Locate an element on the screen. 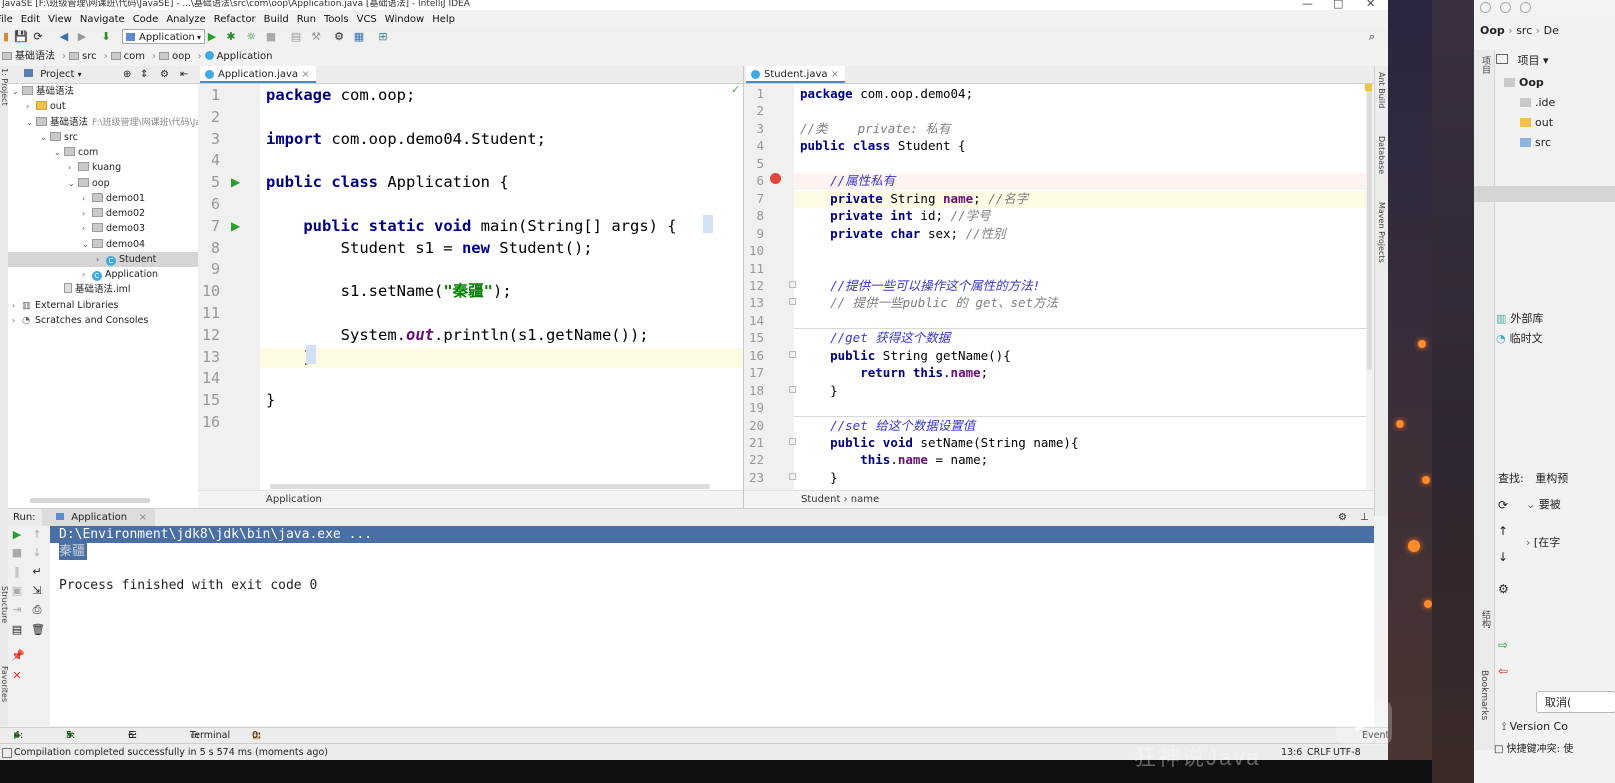  tree-item: ⌄ oop is located at coordinates (105, 183).